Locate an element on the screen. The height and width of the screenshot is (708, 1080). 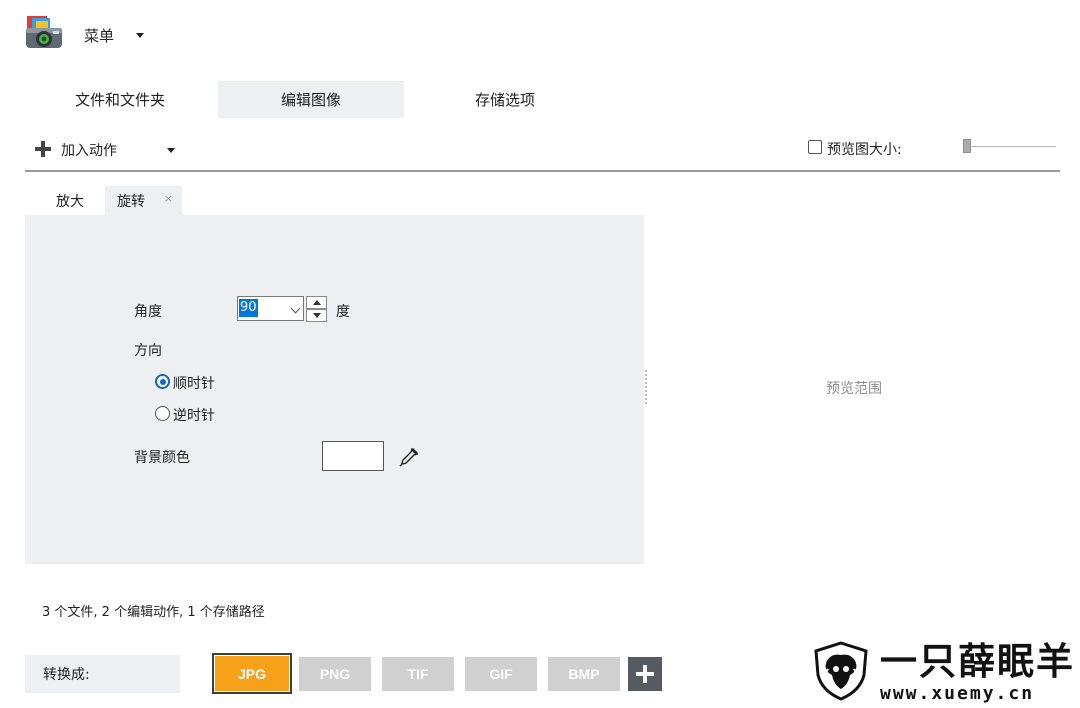
watermark-name: 一只薛眠羊 is located at coordinates (977, 661).